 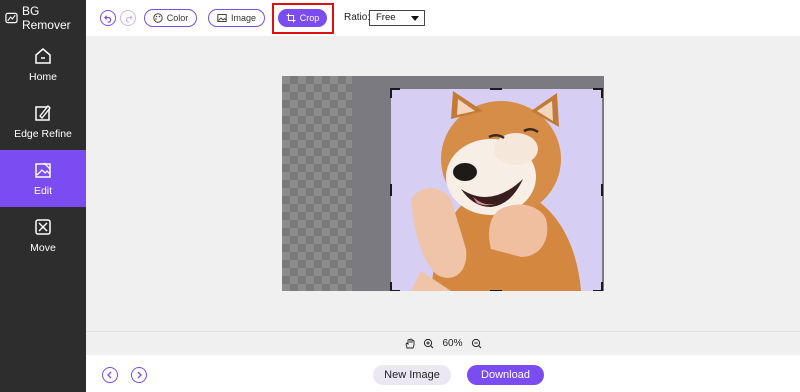 What do you see at coordinates (452, 343) in the screenshot?
I see `zoom-level: 60%` at bounding box center [452, 343].